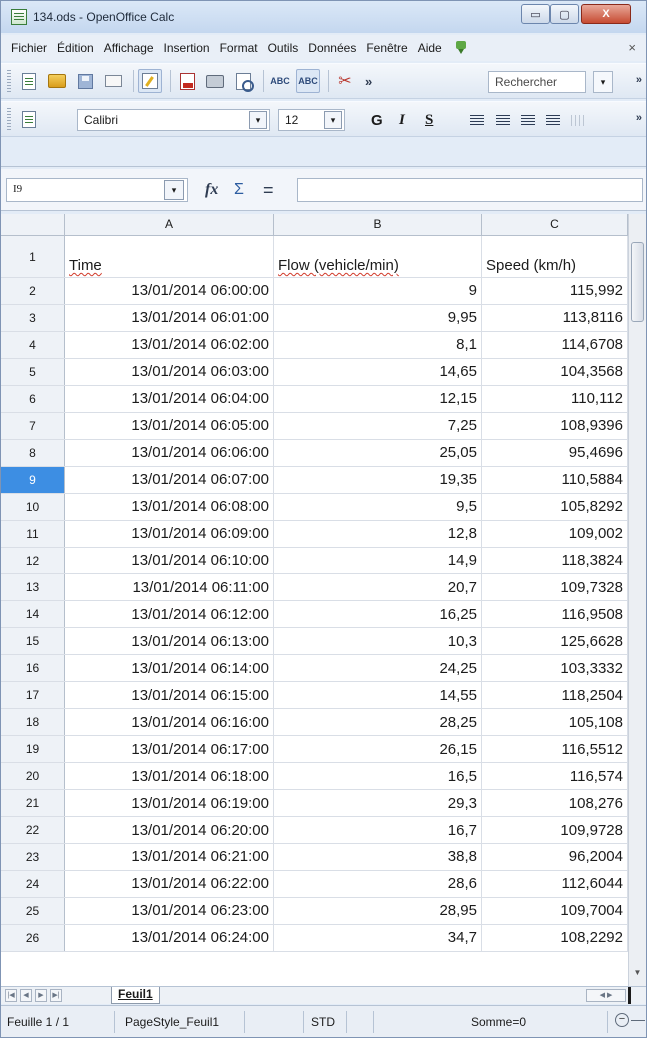 The width and height of the screenshot is (647, 1038). What do you see at coordinates (174, 190) in the screenshot?
I see `name-box-dropdown: ▾` at bounding box center [174, 190].